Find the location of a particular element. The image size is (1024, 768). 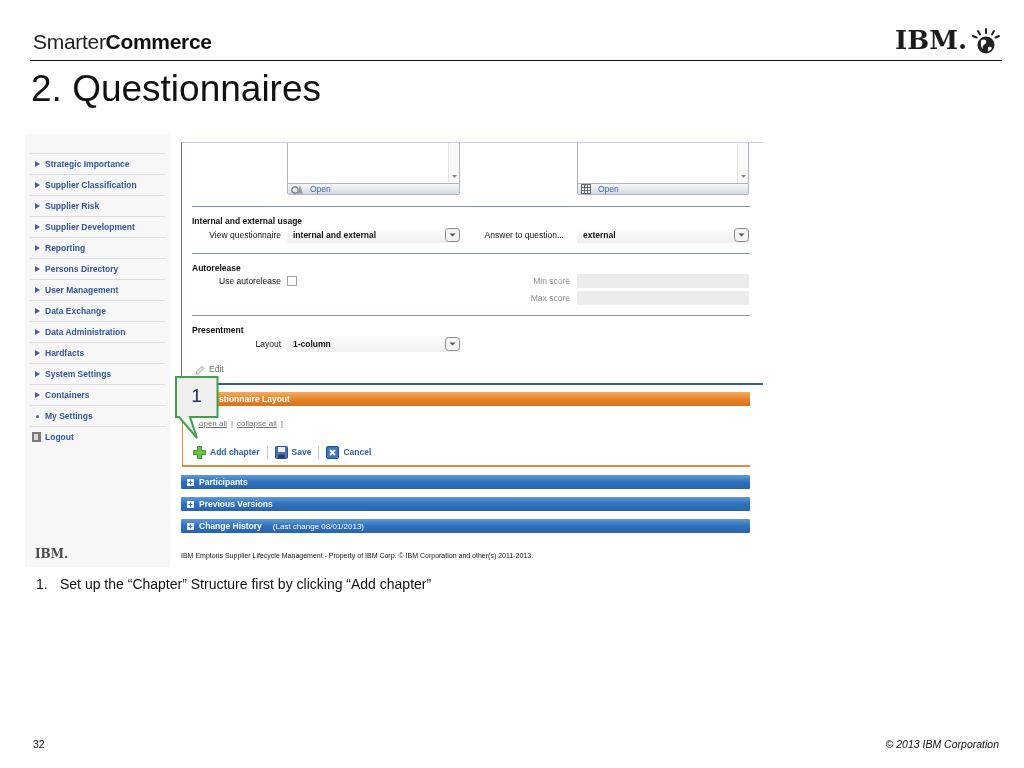

section-heading: Presentment is located at coordinates (218, 330).